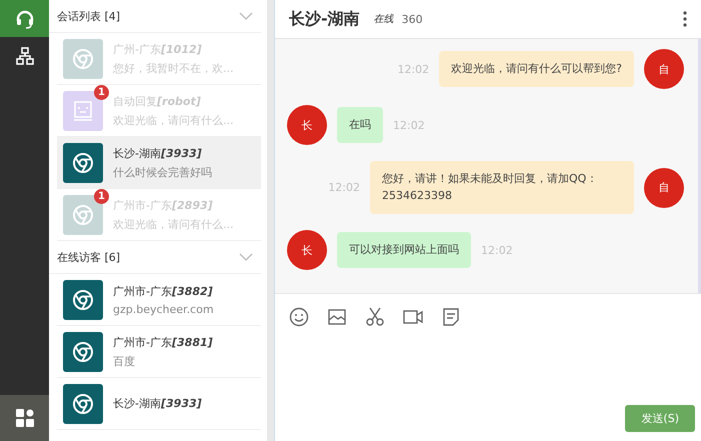  I want to click on section-header: 会话列表 [4], so click(155, 16).